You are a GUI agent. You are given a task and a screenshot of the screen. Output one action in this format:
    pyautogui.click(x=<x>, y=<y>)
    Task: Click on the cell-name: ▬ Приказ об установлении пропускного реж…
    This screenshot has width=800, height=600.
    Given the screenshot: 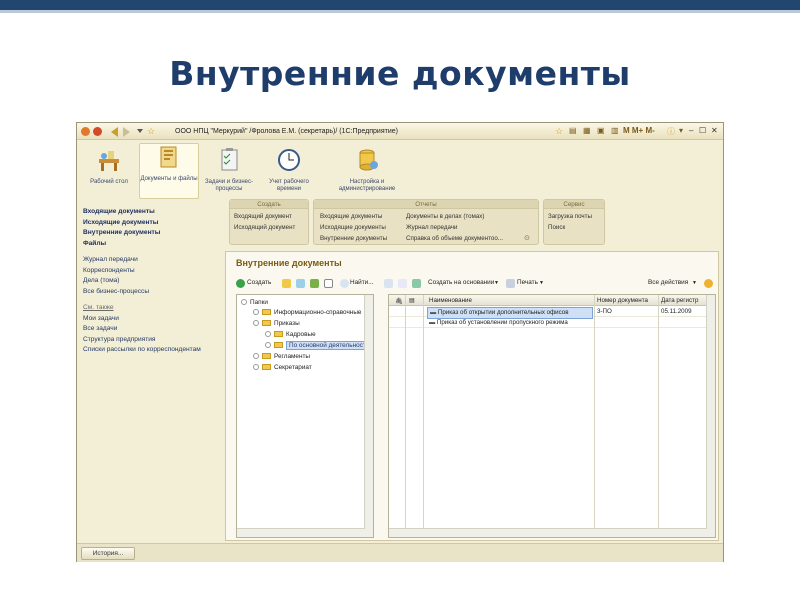 What is the action you would take?
    pyautogui.click(x=510, y=323)
    